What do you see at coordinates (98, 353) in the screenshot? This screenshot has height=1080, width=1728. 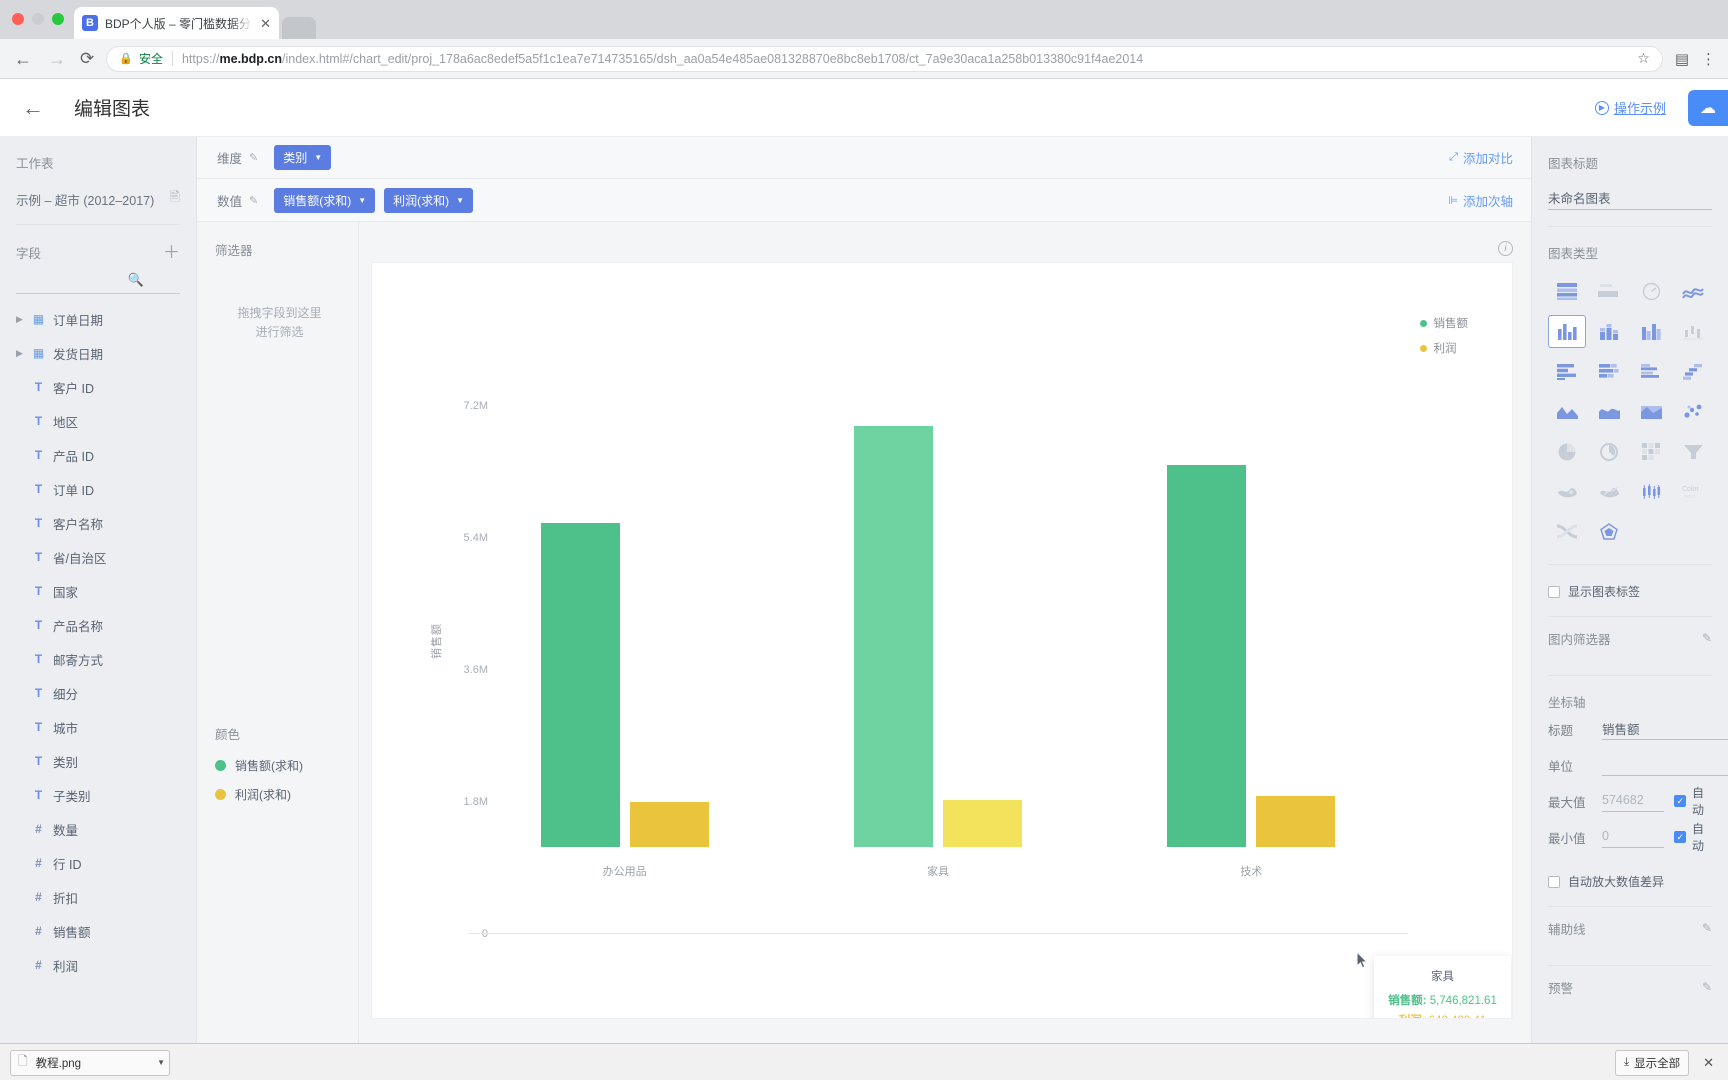 I see `field-item: ▶ ▦ 发货日期` at bounding box center [98, 353].